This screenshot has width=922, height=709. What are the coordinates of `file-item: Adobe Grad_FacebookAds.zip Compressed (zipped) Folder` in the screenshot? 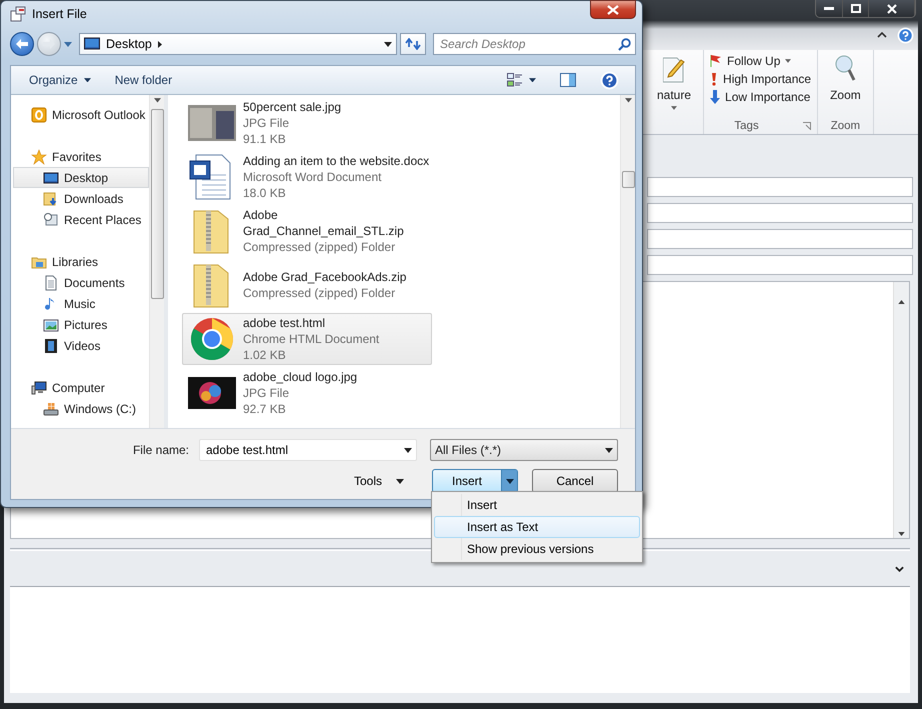 It's located at (307, 285).